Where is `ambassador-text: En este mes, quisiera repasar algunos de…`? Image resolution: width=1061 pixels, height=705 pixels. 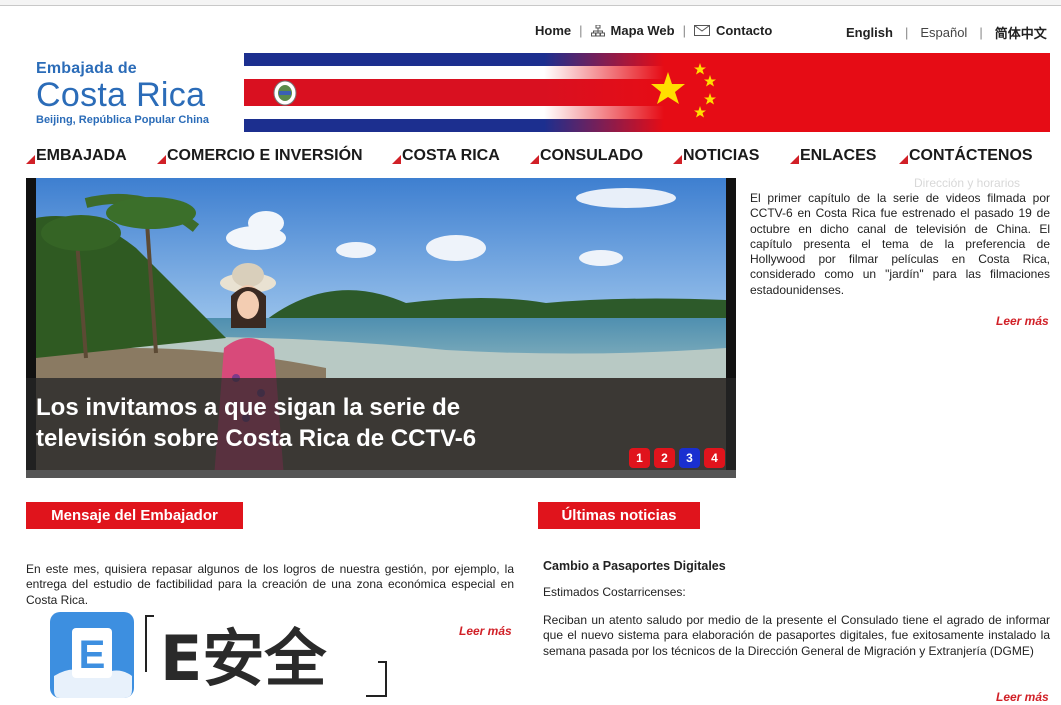
ambassador-text: En este mes, quisiera repasar algunos de… is located at coordinates (270, 584).